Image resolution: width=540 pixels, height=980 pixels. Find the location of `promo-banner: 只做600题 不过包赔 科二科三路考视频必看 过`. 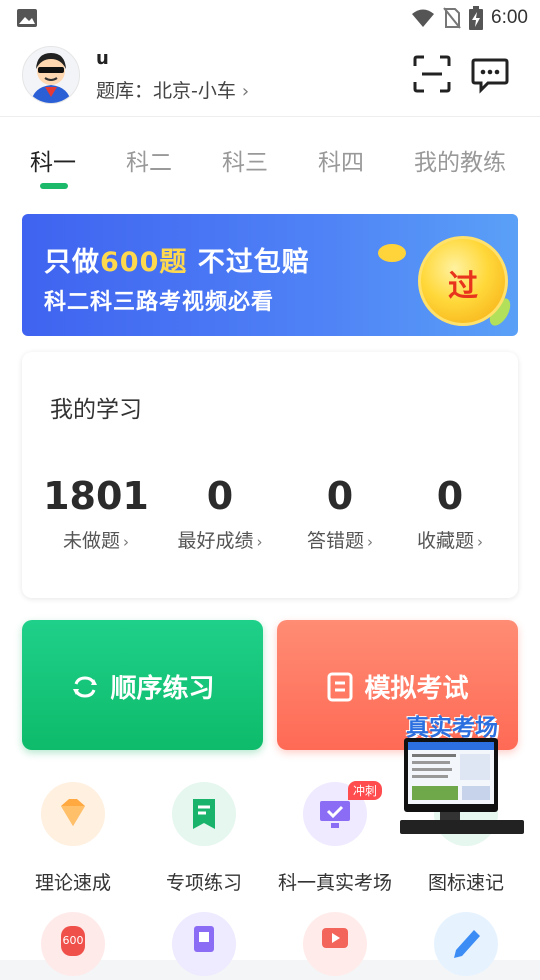

promo-banner: 只做600题 不过包赔 科二科三路考视频必看 过 is located at coordinates (270, 275).